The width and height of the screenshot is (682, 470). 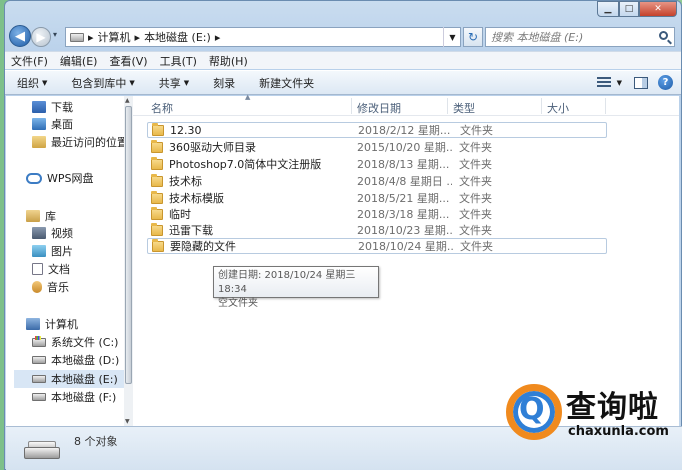 I want to click on breadcrumb-computer: 计算机, so click(x=114, y=37).